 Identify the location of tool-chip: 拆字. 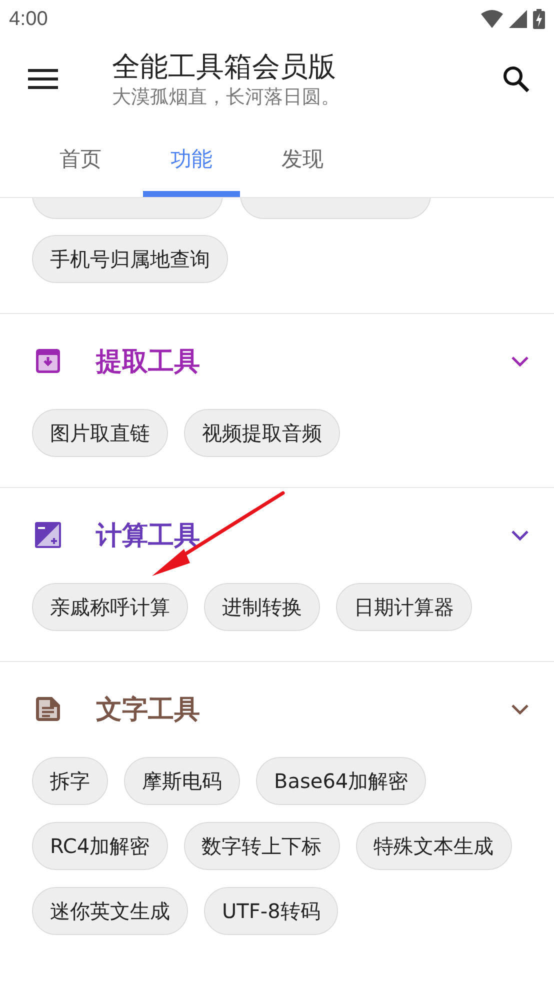
(70, 781).